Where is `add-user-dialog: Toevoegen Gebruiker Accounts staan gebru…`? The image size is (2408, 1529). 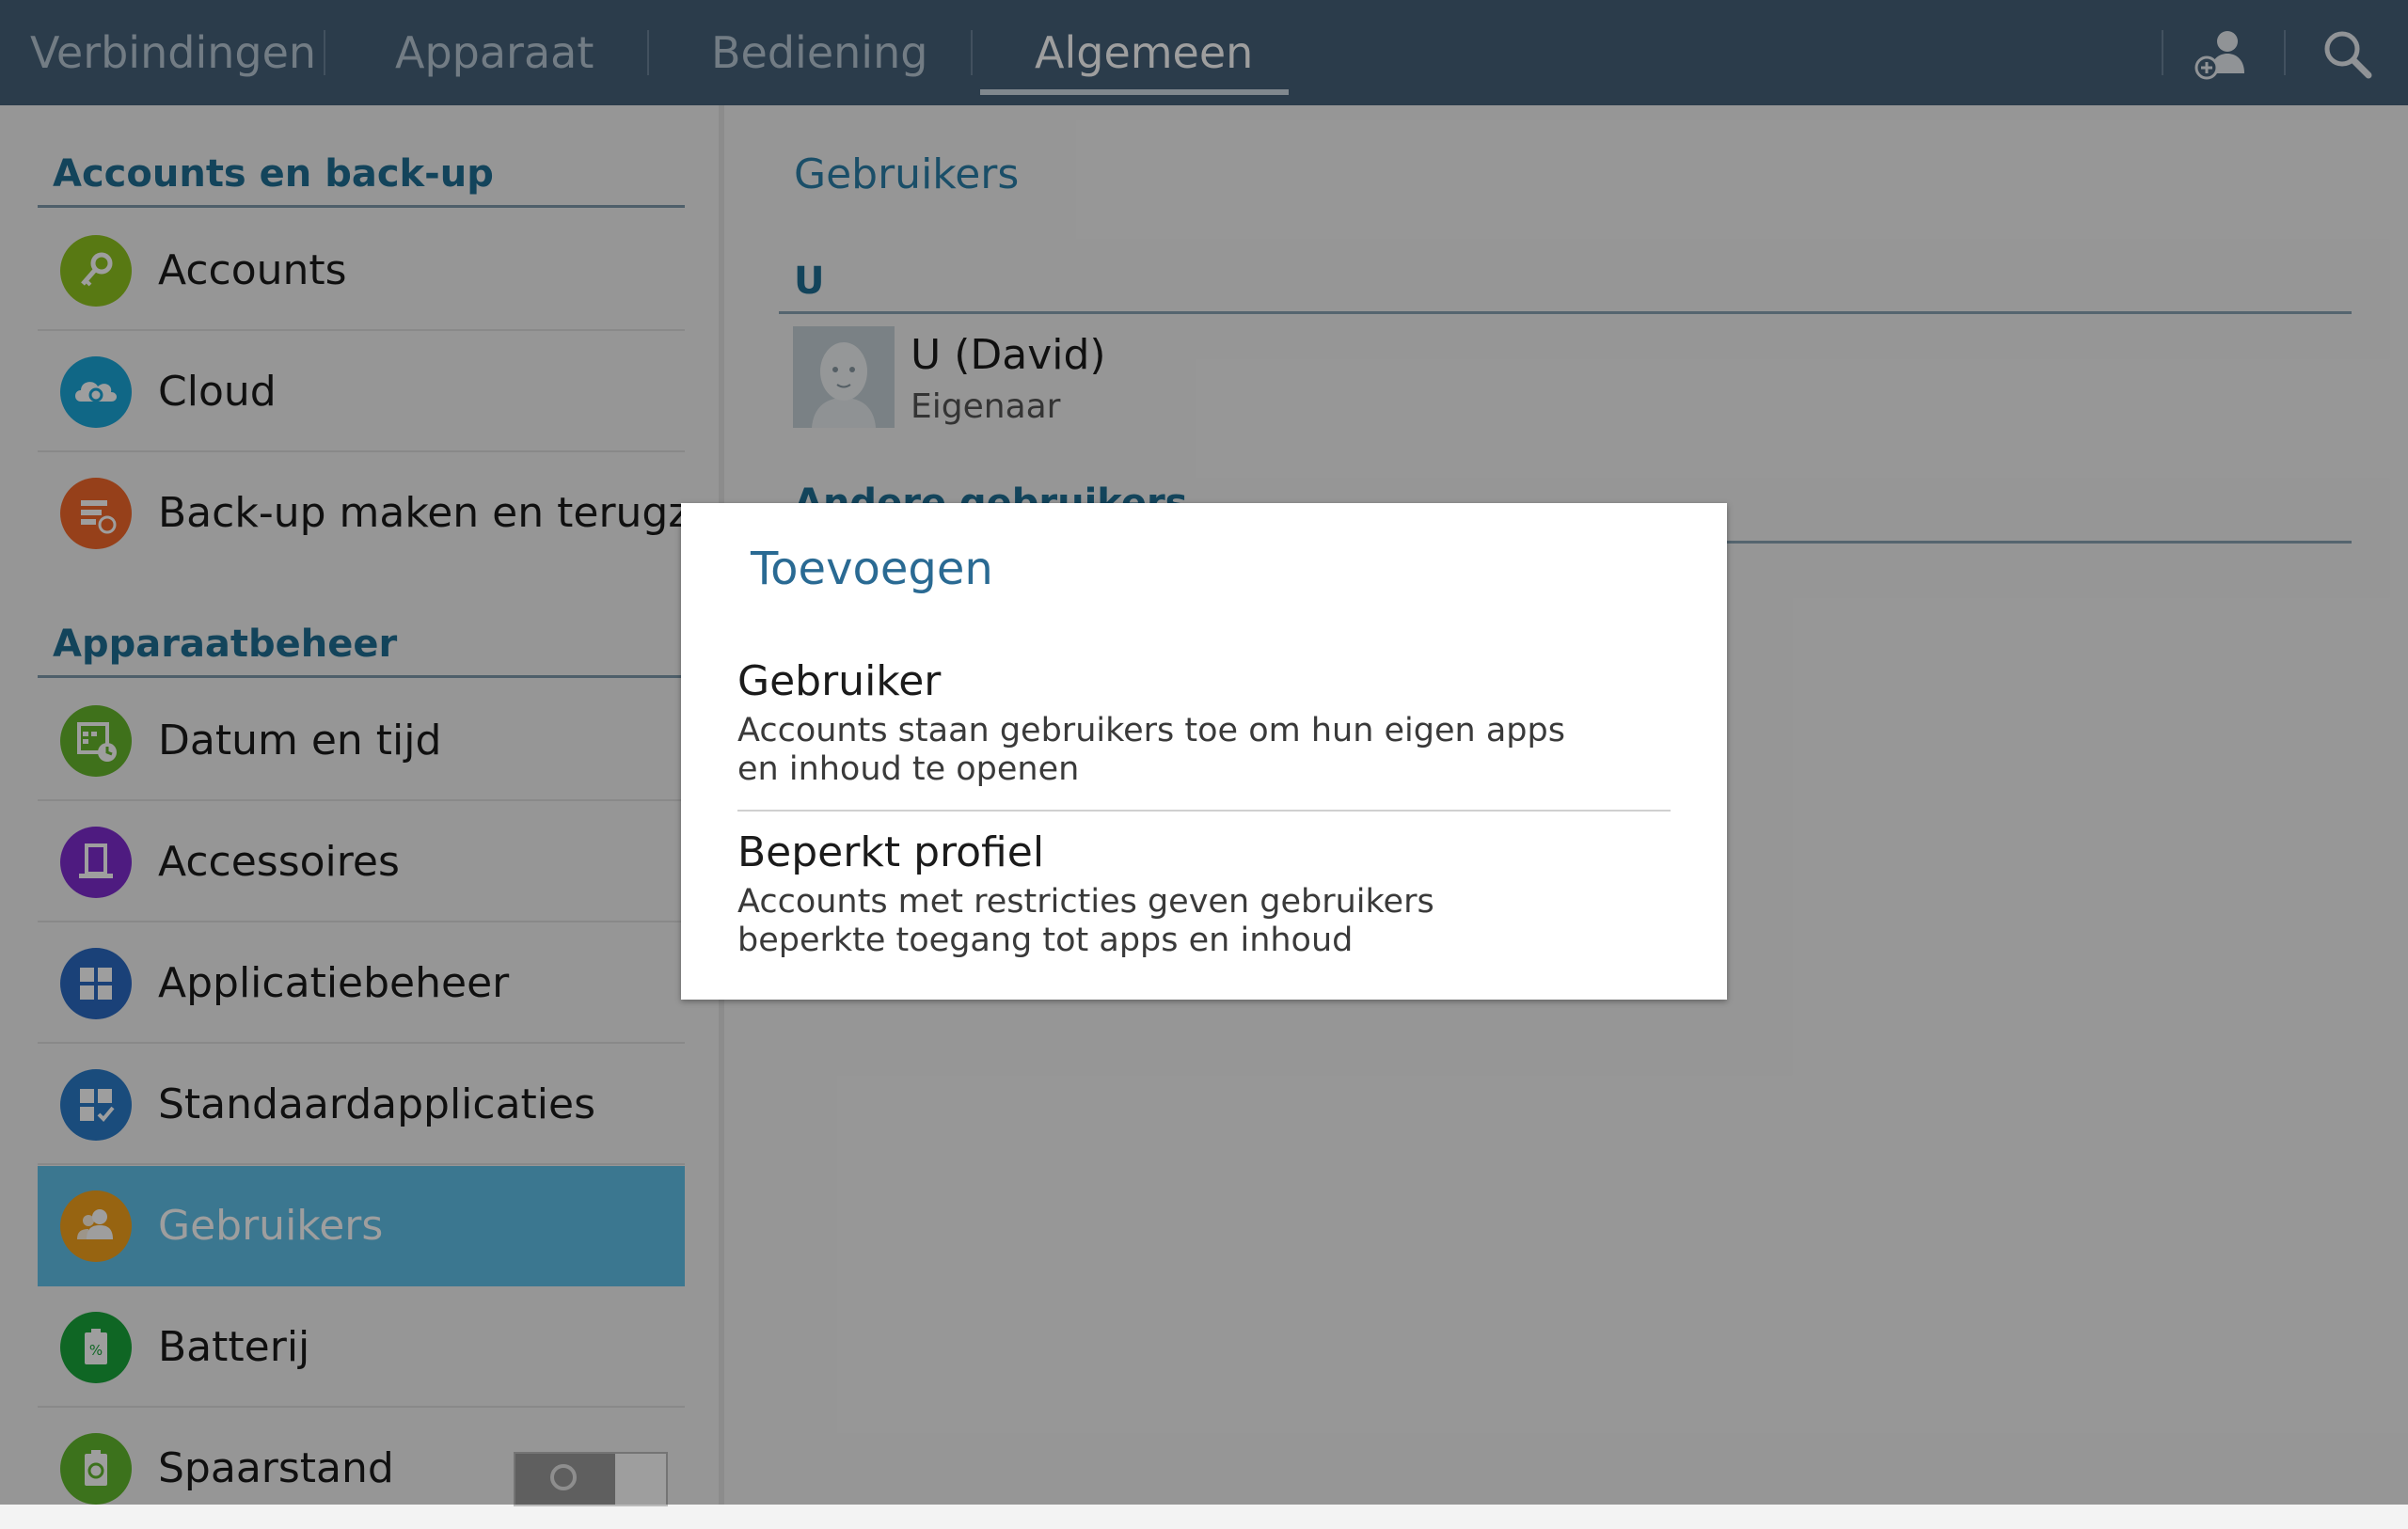
add-user-dialog: Toevoegen Gebruiker Accounts staan gebru… is located at coordinates (1204, 752).